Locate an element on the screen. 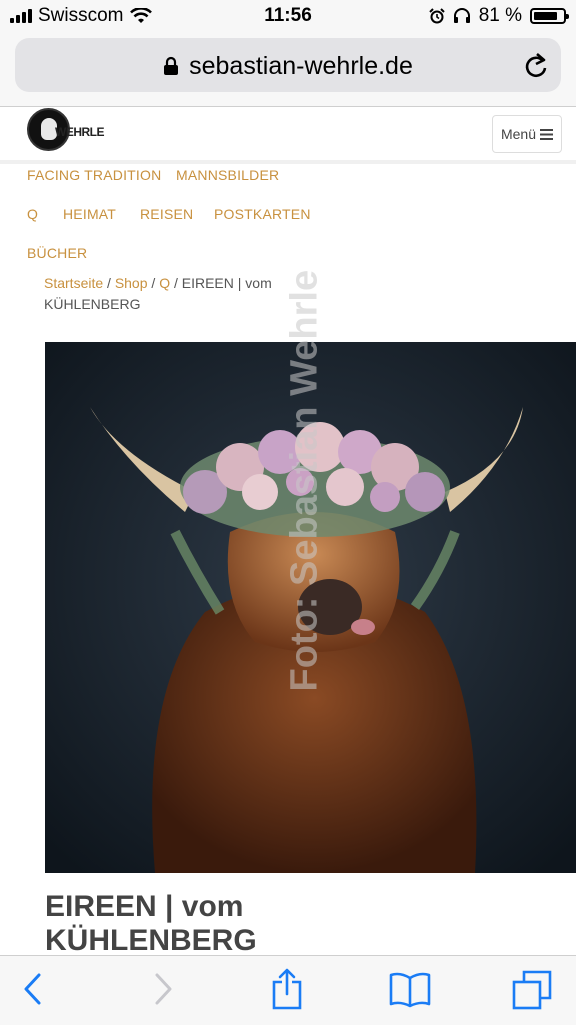 The height and width of the screenshot is (1025, 576). reload-icon is located at coordinates (536, 65).